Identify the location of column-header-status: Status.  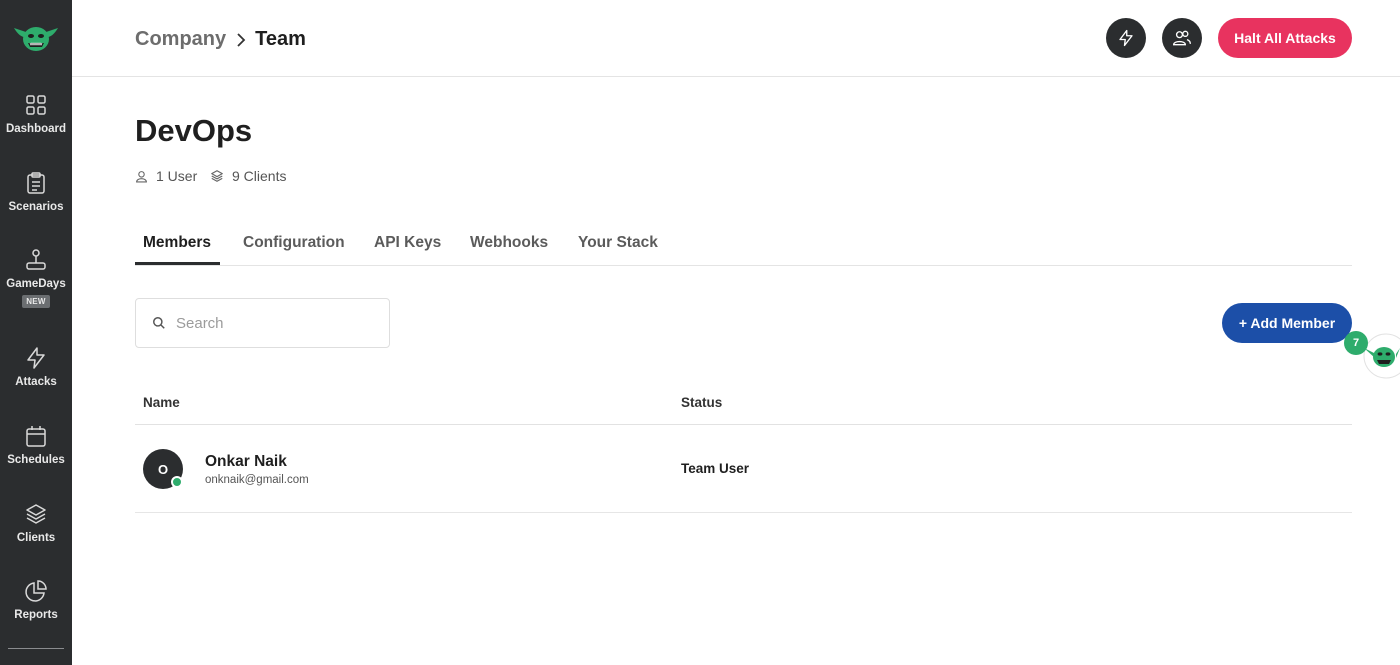
(701, 402).